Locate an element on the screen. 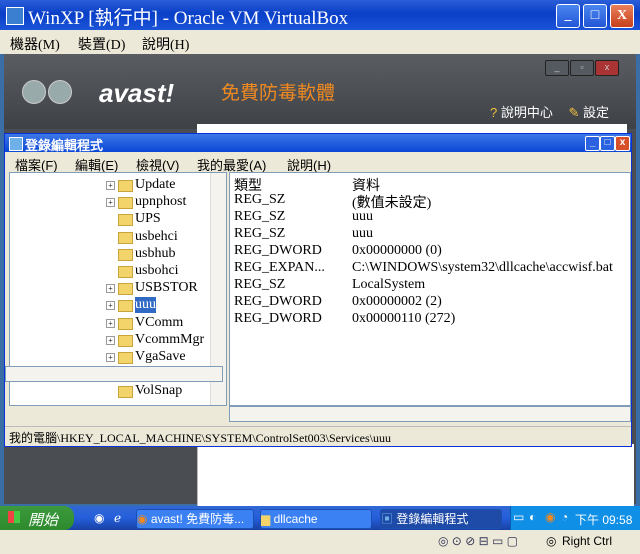  host-key-icon: ◎ is located at coordinates (551, 541).